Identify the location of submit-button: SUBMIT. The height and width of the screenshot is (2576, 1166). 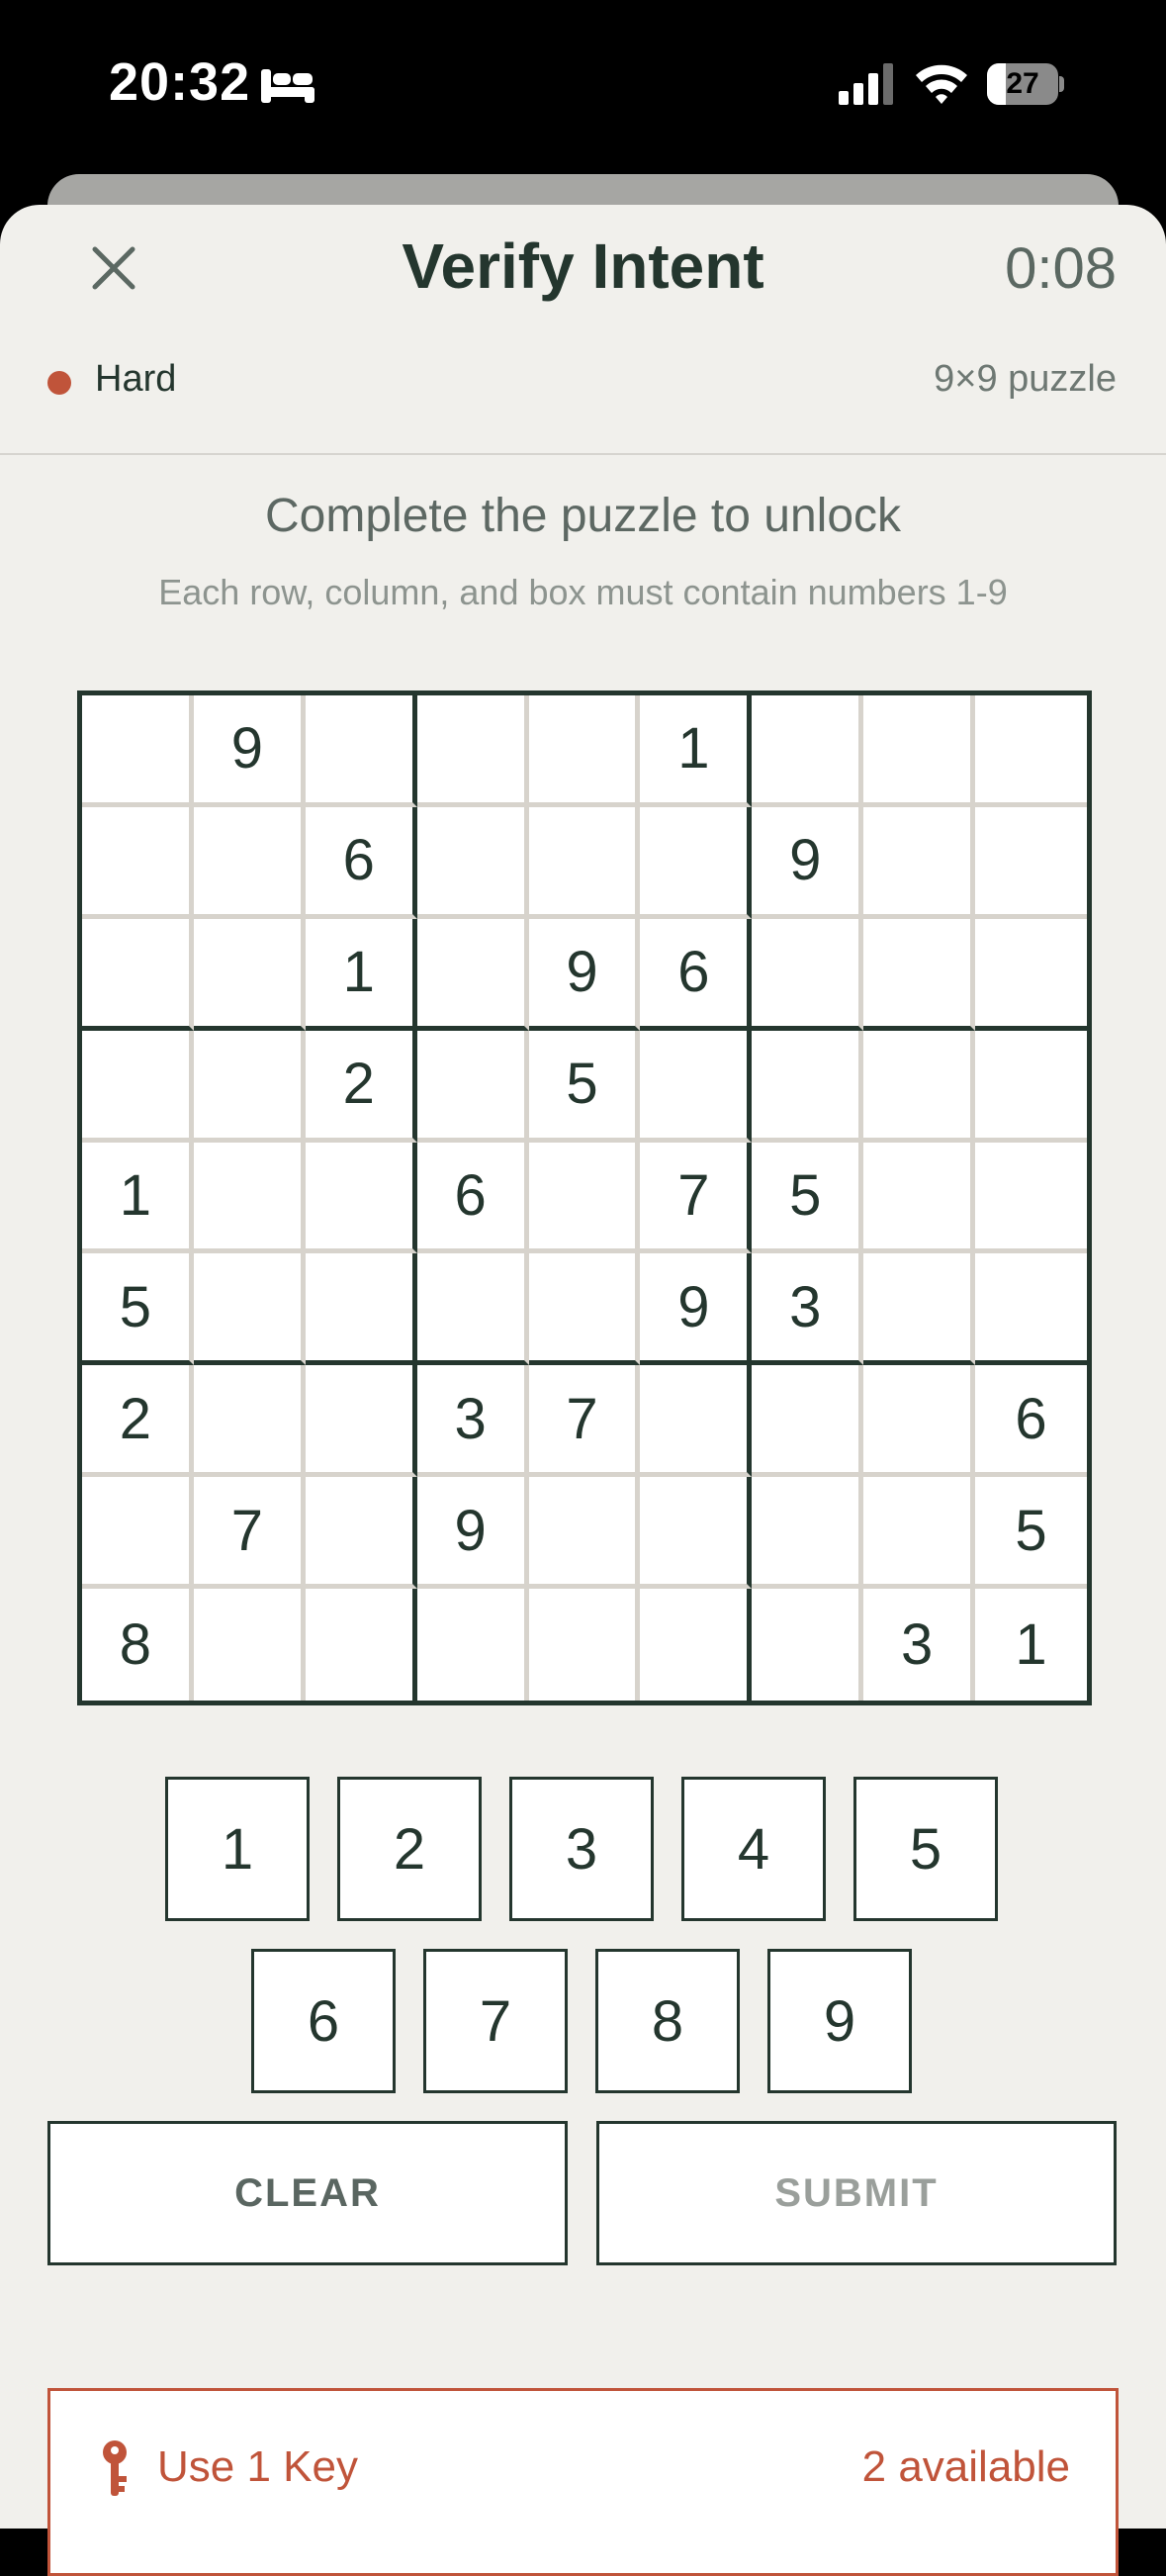
(856, 2193).